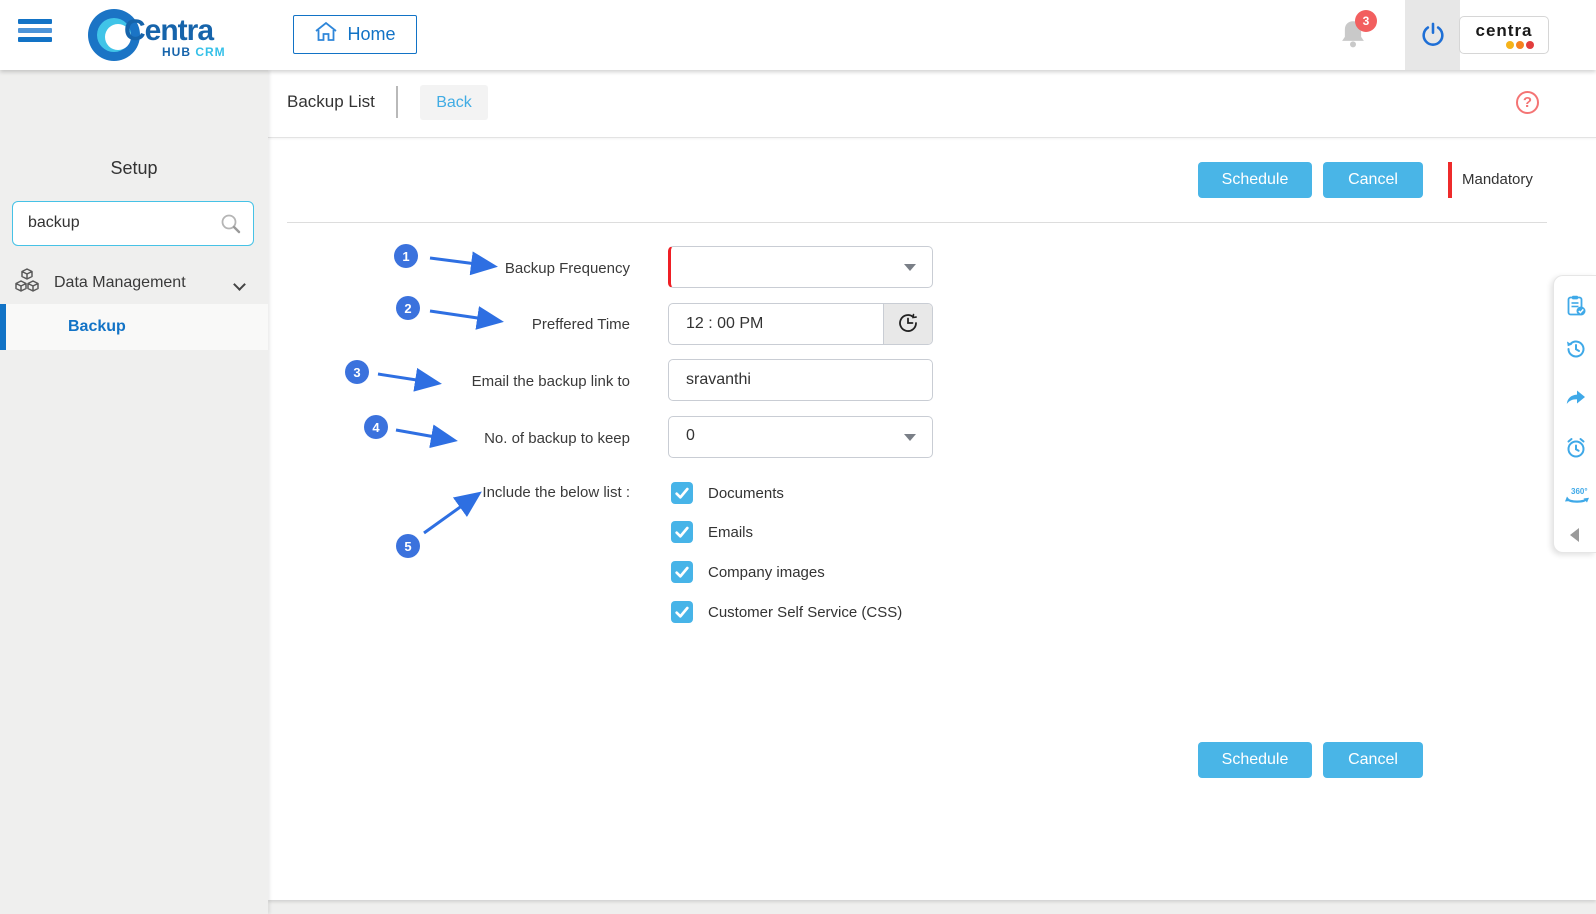  I want to click on top-bar: Centra HUB CRM Home 3 centra, so click(798, 35).